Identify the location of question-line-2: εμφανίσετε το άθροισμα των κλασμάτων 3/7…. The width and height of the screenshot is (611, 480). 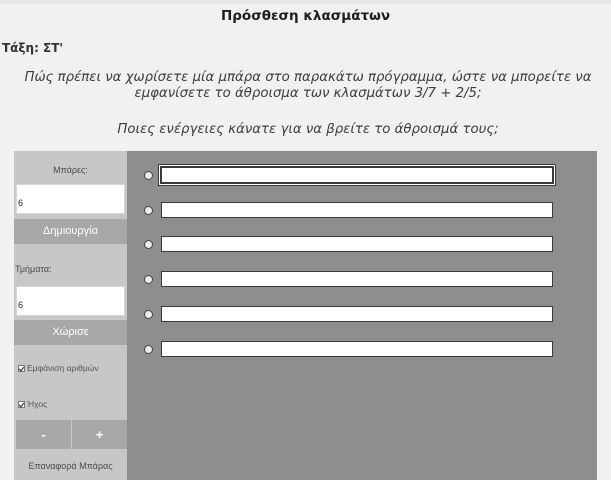
(308, 93).